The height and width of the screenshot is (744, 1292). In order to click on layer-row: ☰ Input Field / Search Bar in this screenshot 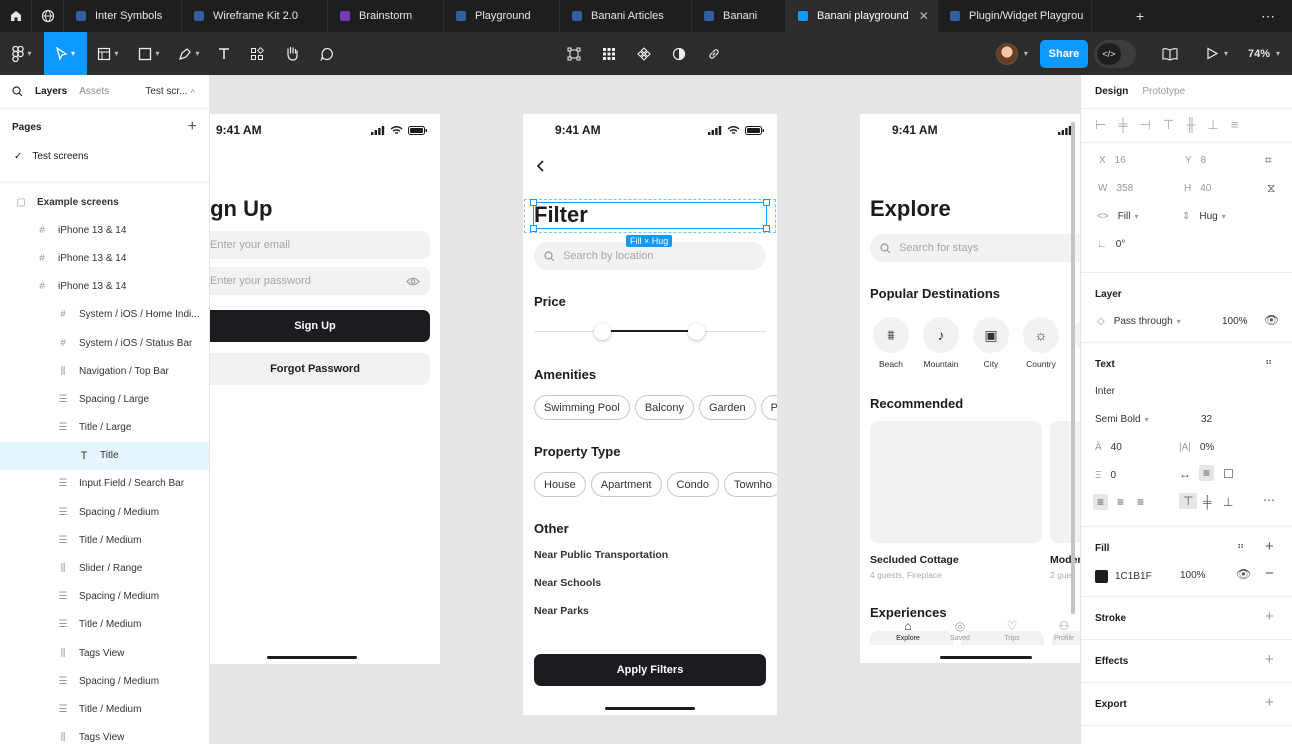, I will do `click(104, 484)`.